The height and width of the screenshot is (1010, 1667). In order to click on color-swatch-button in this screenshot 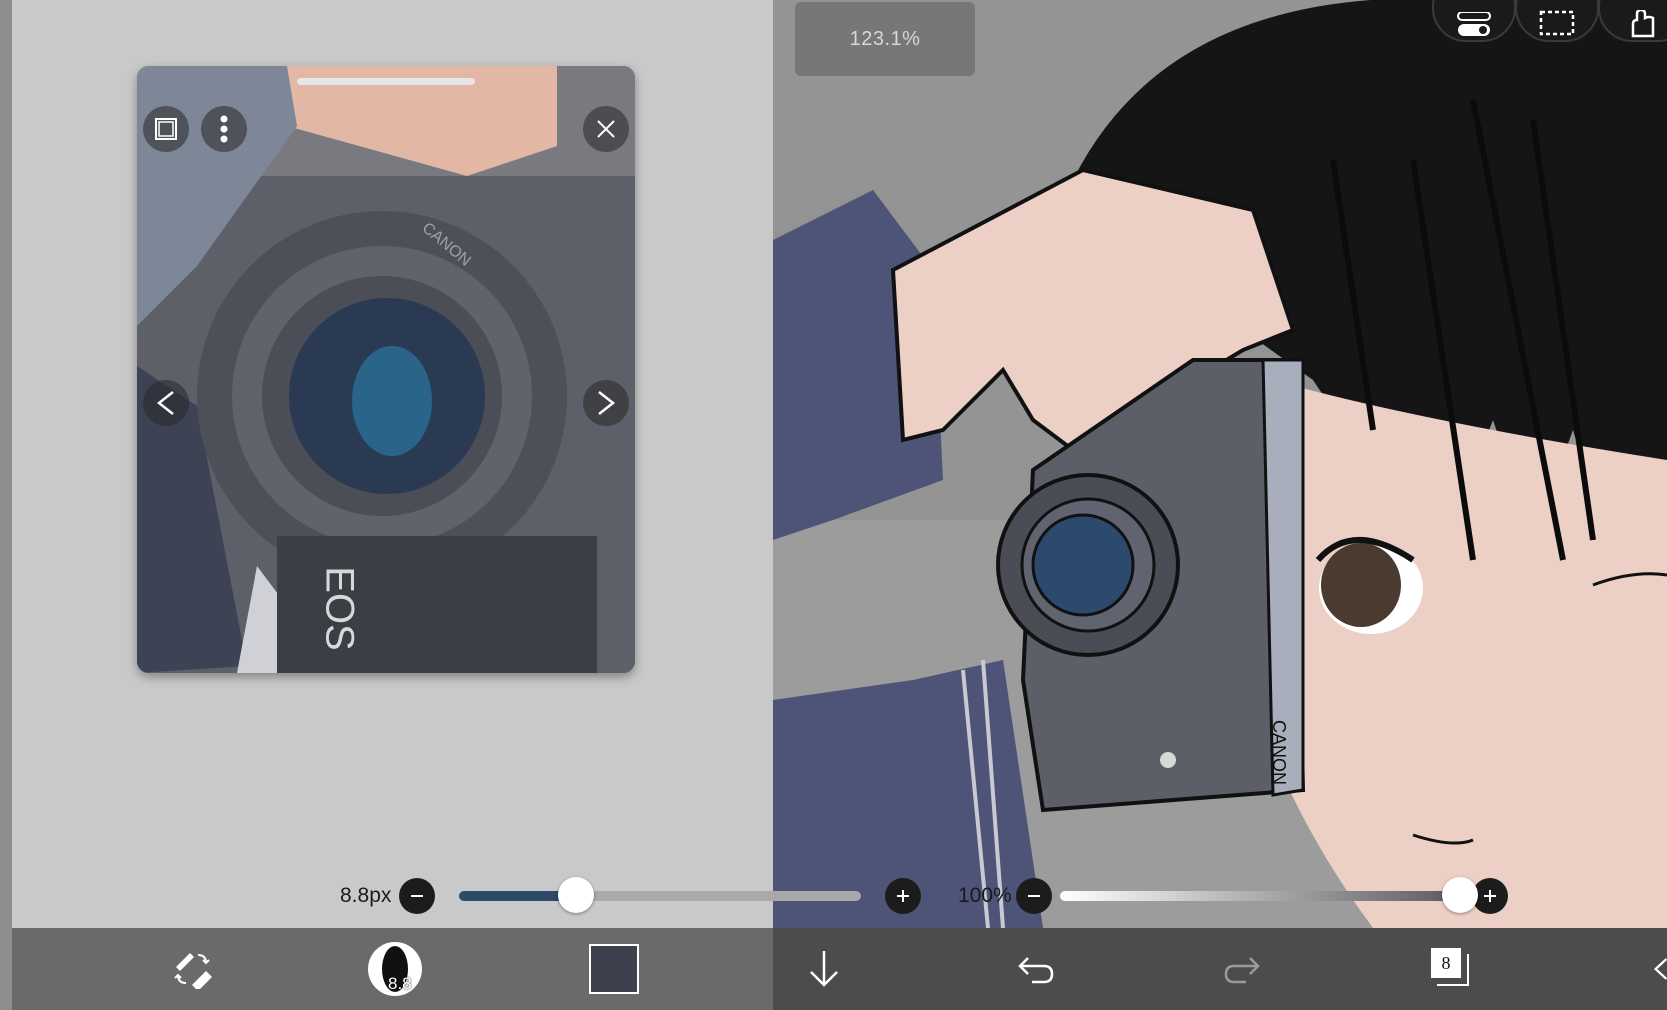, I will do `click(614, 969)`.